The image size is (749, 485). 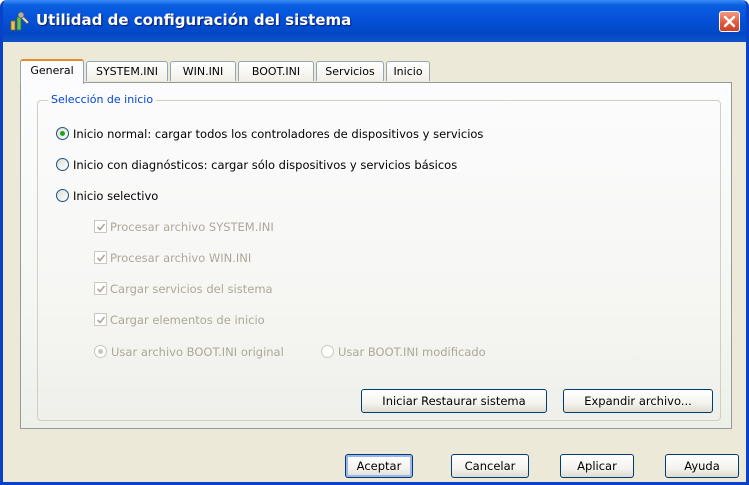 I want to click on msconfig-tools-icon, so click(x=20, y=21).